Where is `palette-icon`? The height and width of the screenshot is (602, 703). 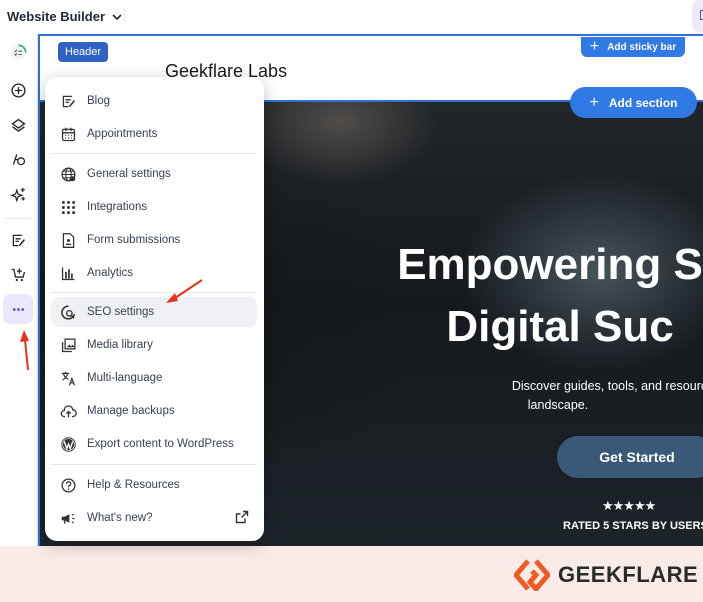 palette-icon is located at coordinates (18, 159).